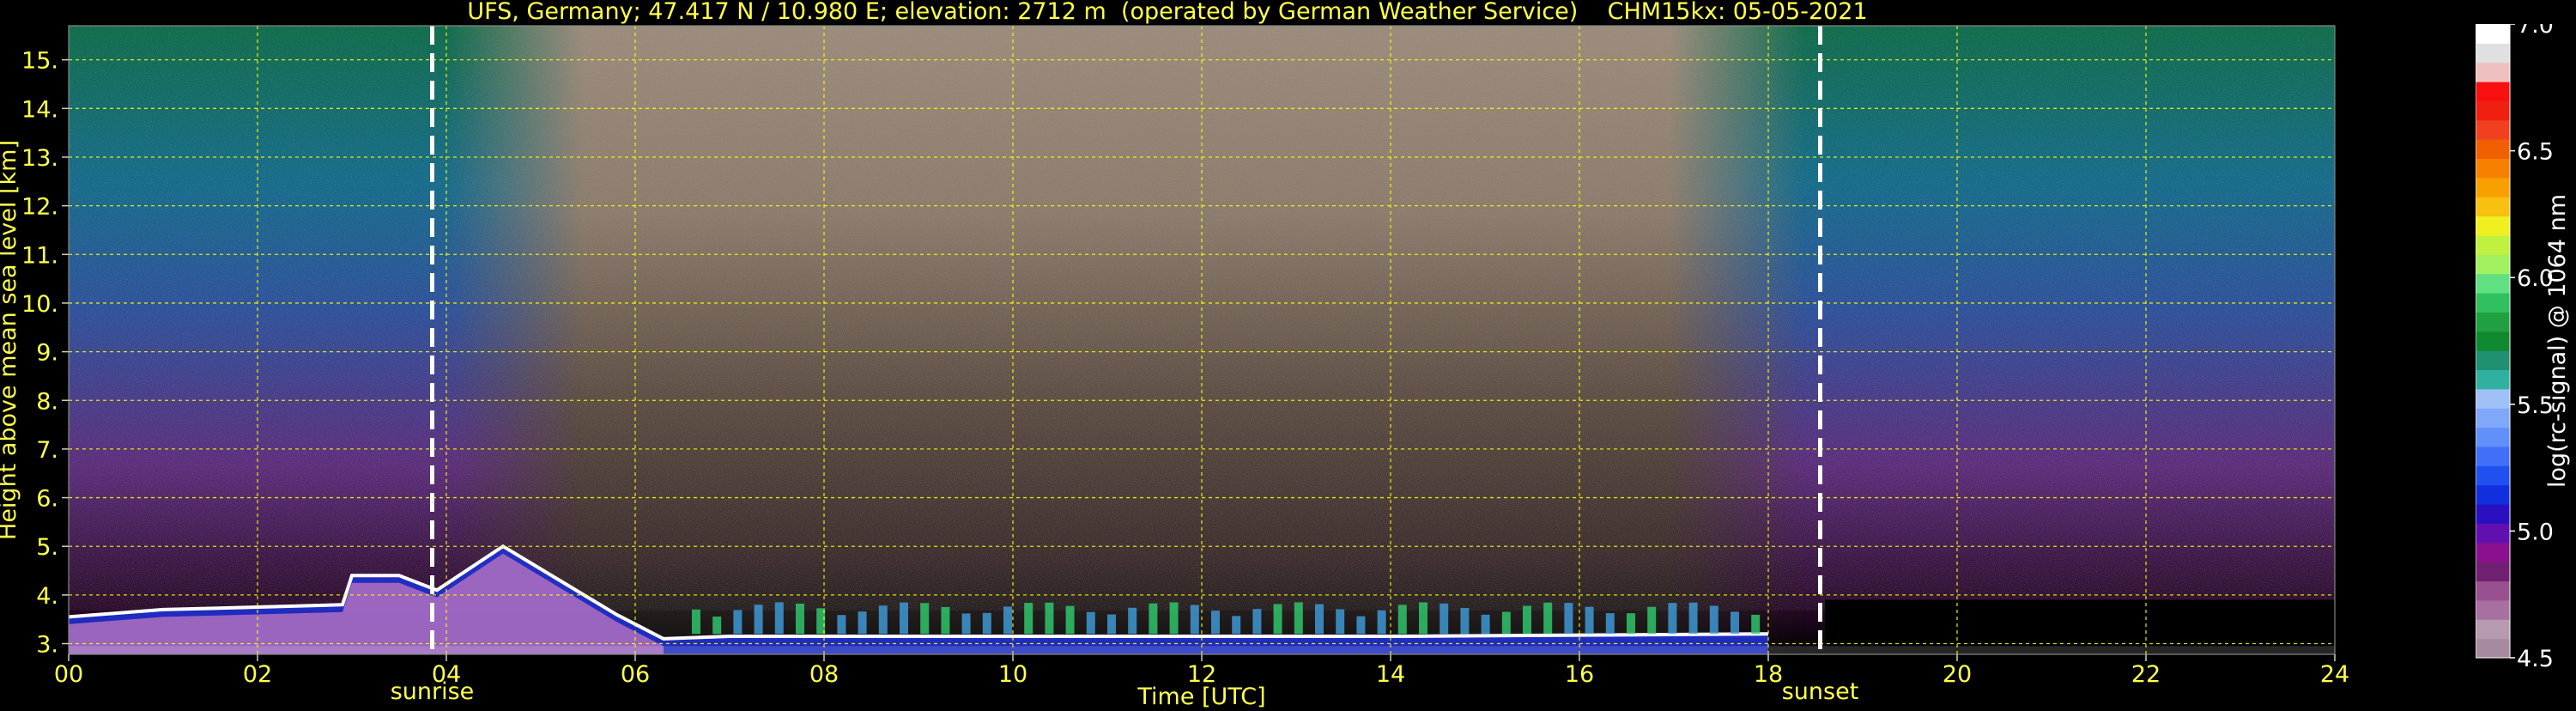  Describe the element at coordinates (1200, 697) in the screenshot. I see `x-axis-label: Time [UTC]` at that location.